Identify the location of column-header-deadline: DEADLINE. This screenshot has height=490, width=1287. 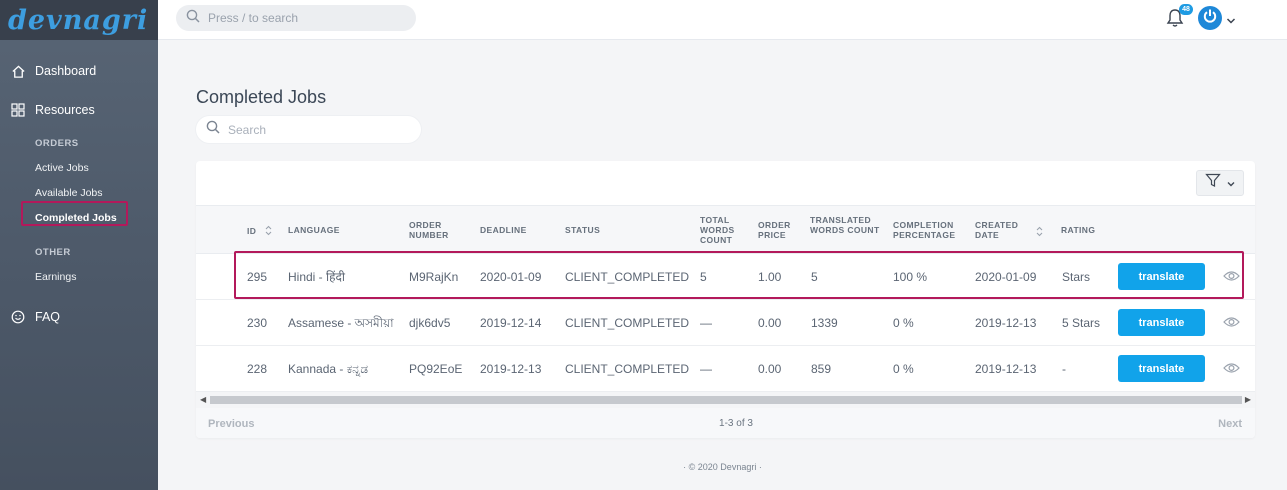
(503, 230).